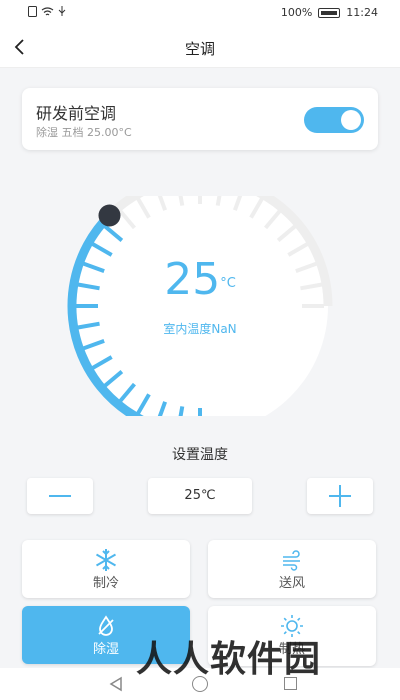  I want to click on wifi-icon, so click(47, 10).